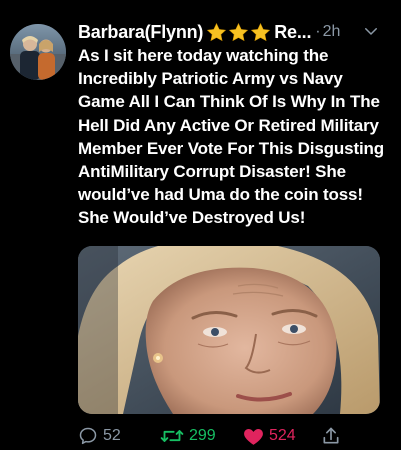  I want to click on share-icon, so click(331, 435).